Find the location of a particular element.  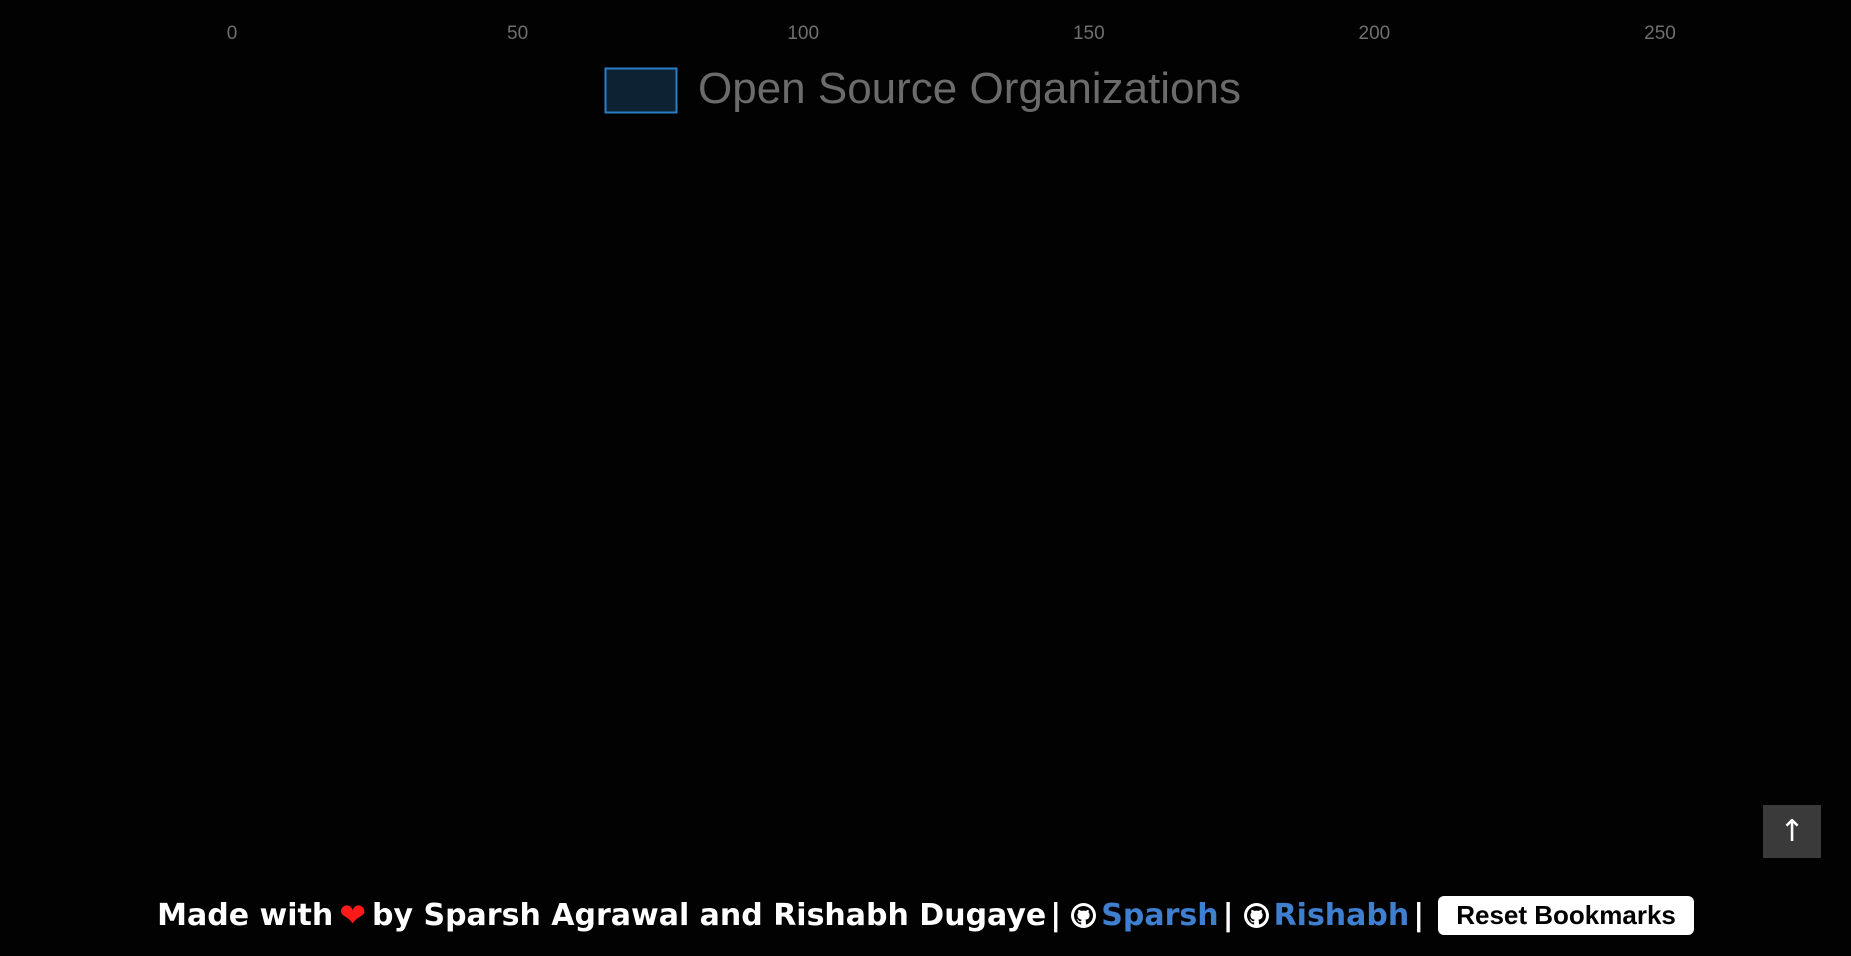

footer-made-with: Made with is located at coordinates (245, 915).